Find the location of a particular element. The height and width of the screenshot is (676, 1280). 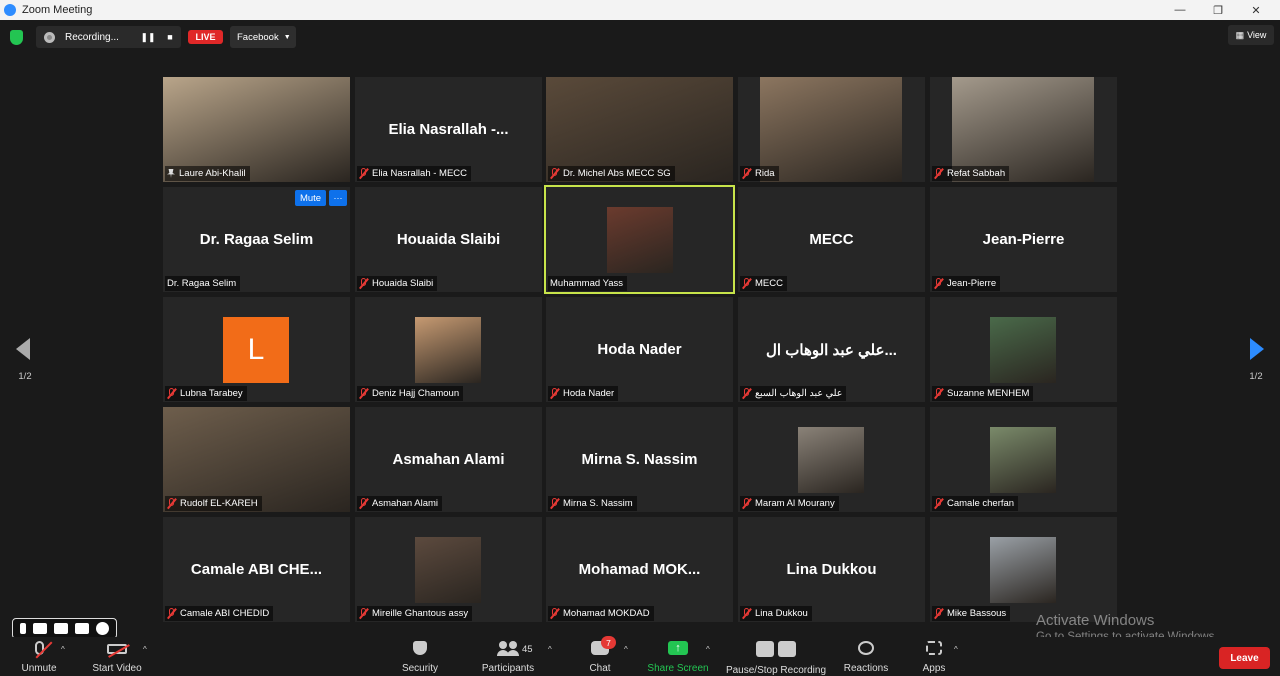

stream-target-dropdown: Facebook ▼ is located at coordinates (263, 37).